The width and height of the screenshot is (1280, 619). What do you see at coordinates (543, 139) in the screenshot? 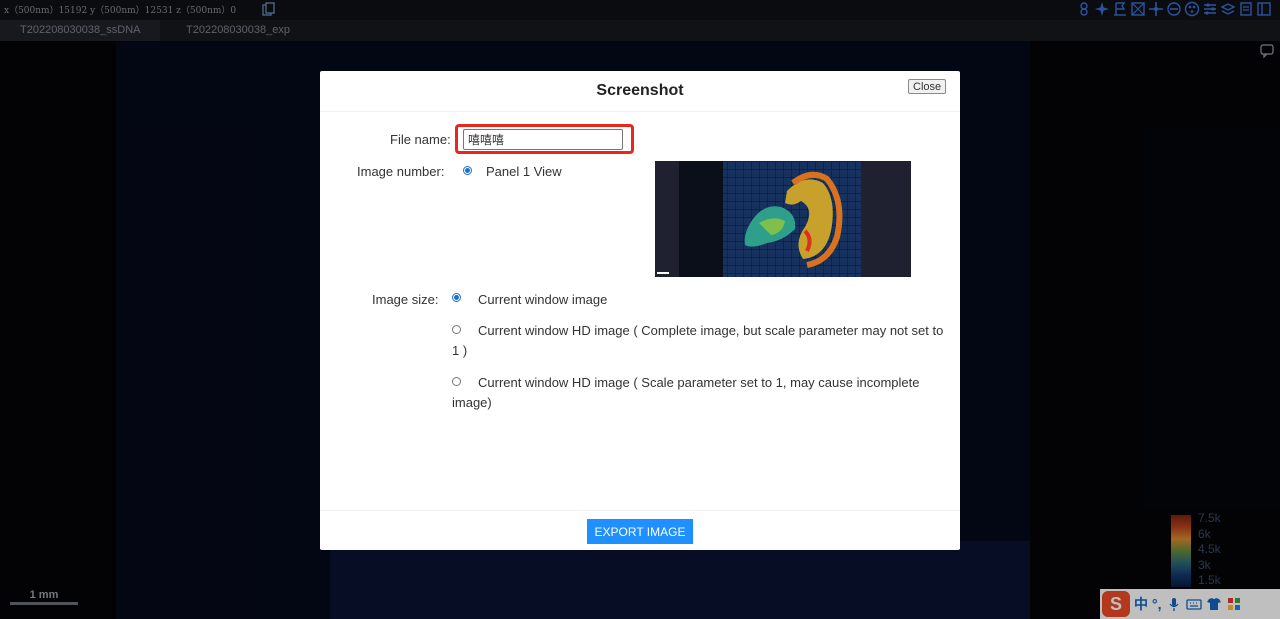
I see `file-name-input` at bounding box center [543, 139].